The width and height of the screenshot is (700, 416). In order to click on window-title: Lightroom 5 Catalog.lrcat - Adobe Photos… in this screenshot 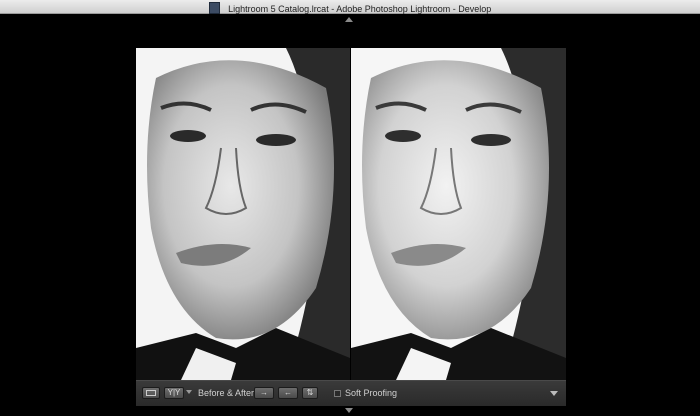, I will do `click(360, 8)`.